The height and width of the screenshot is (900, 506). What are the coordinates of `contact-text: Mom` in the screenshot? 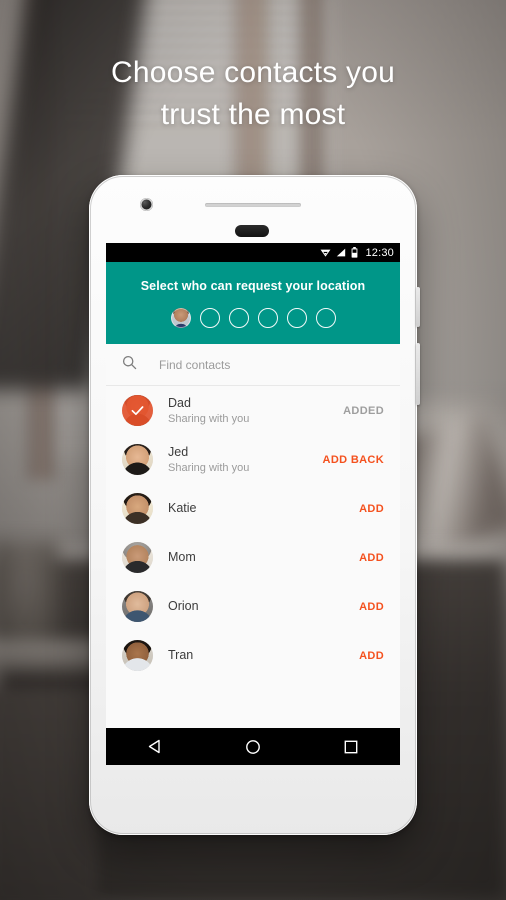 It's located at (263, 557).